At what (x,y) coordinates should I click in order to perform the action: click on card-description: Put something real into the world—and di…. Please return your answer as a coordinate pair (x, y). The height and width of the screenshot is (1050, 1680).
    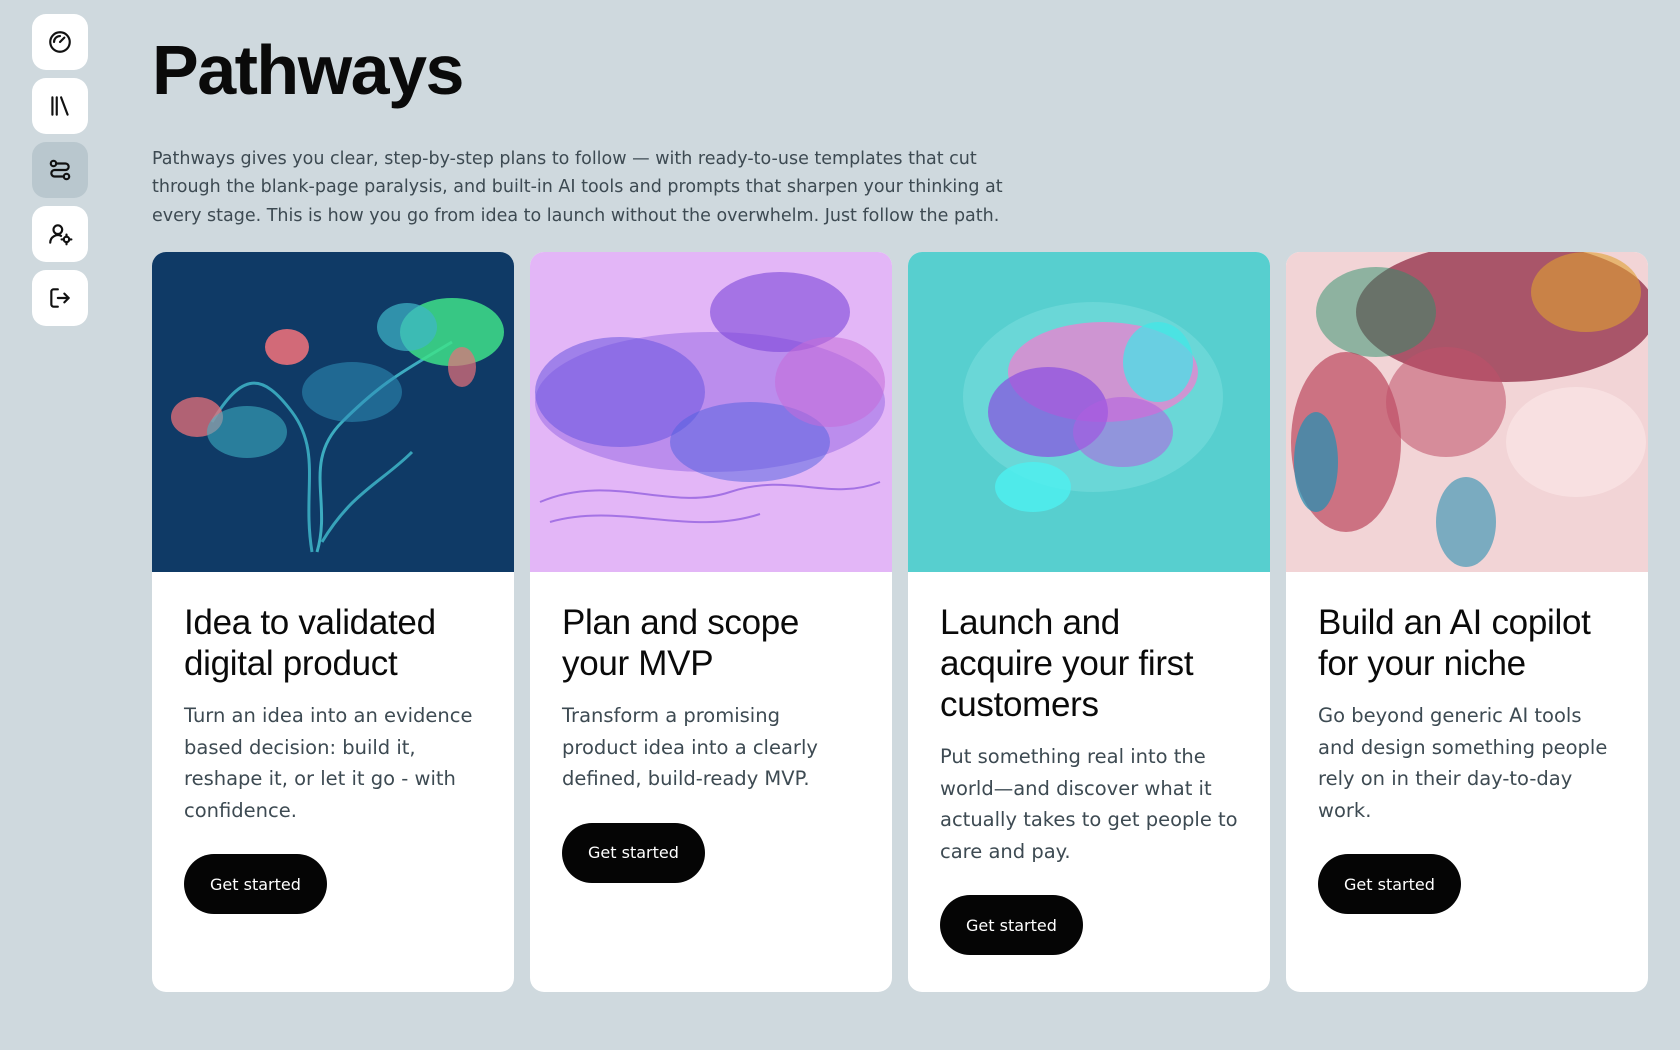
    Looking at the image, I should click on (1089, 804).